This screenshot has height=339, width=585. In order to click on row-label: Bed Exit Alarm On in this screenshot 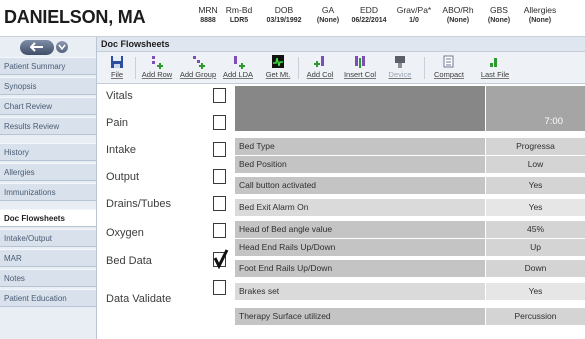, I will do `click(360, 207)`.